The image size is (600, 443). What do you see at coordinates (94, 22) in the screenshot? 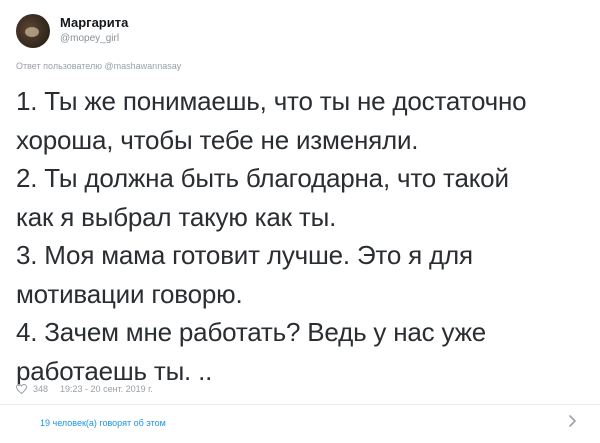
I see `author-name: Маргарита` at bounding box center [94, 22].